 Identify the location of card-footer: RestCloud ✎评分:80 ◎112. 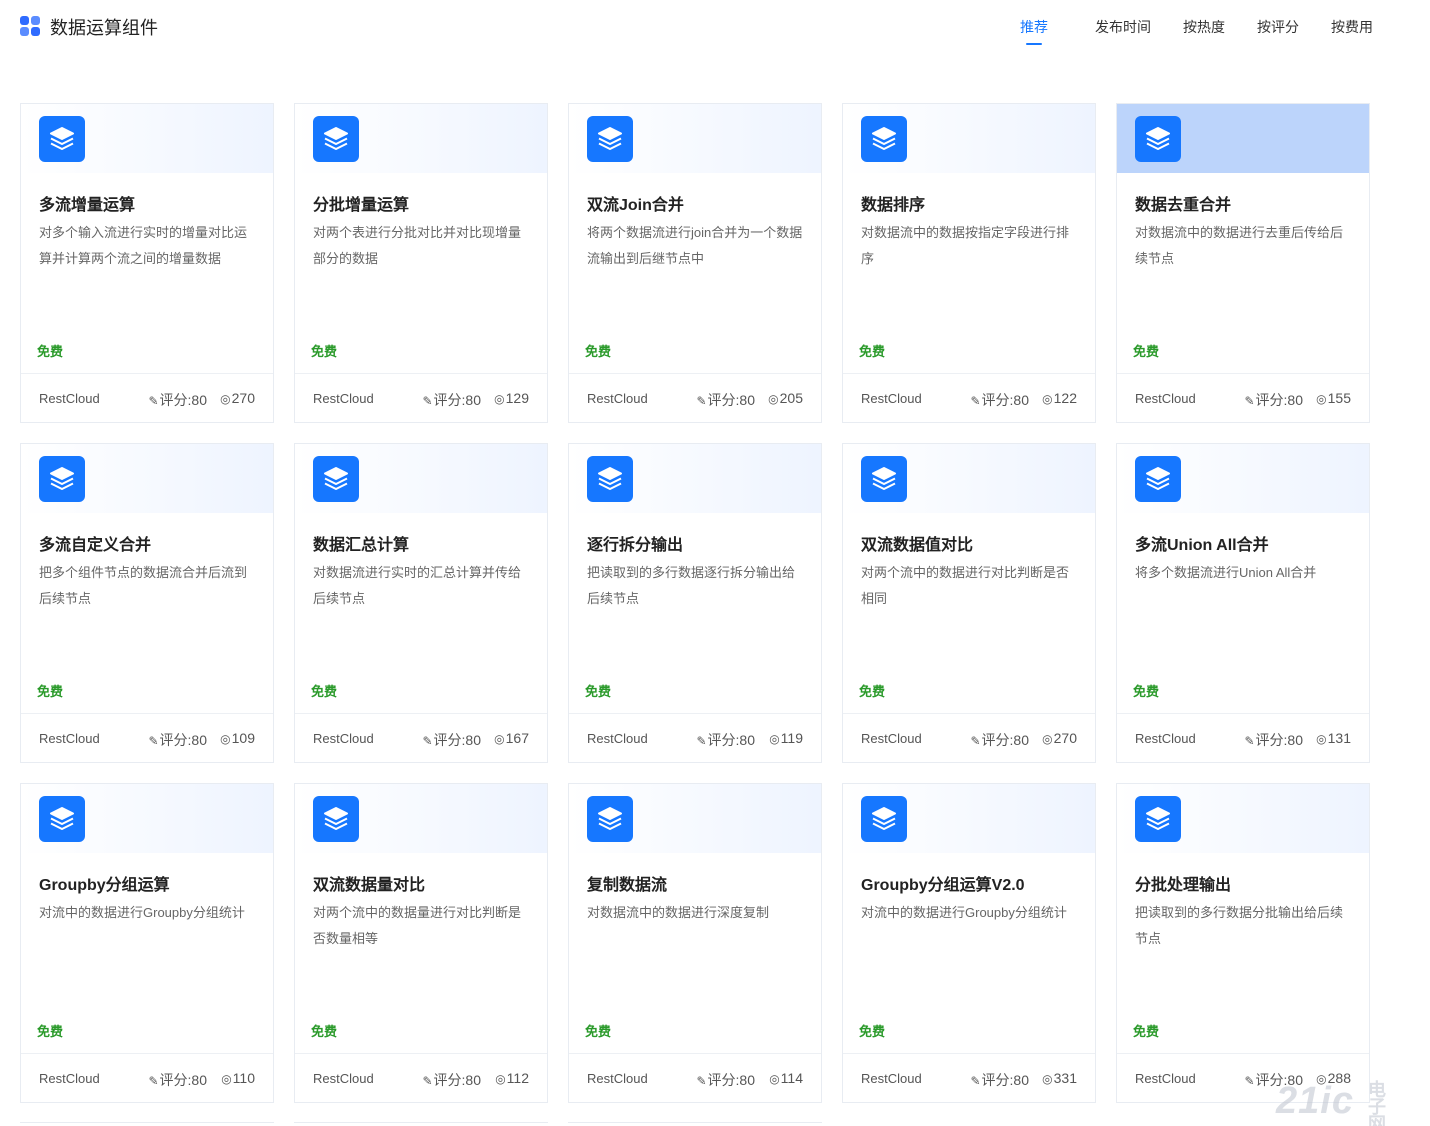
(421, 1077).